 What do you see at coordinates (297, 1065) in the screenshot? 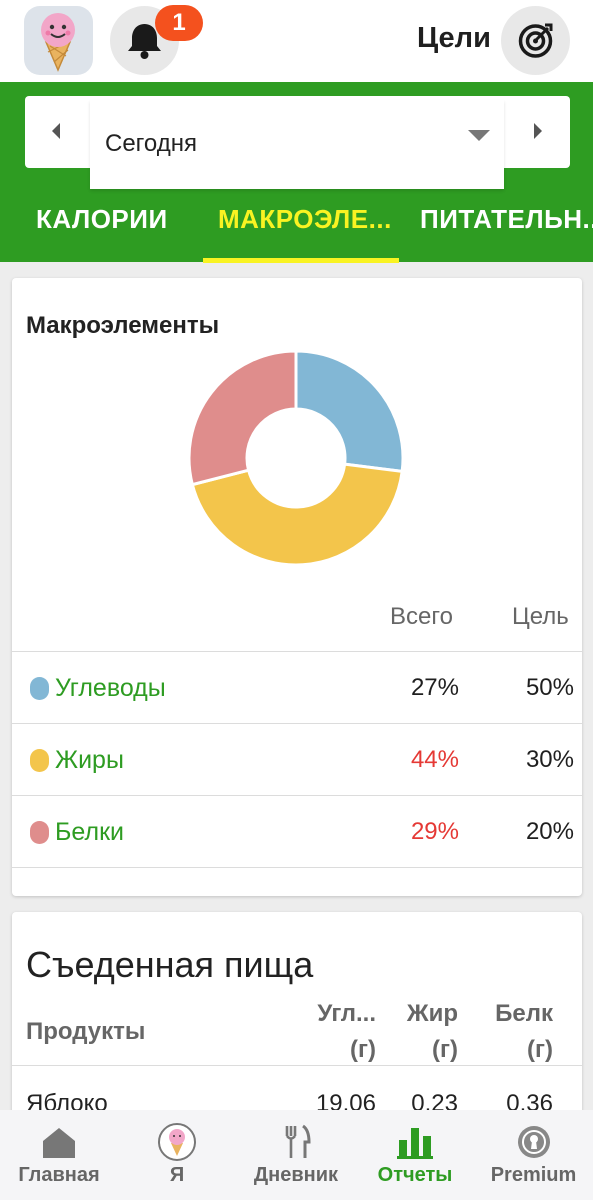
I see `food-header-divider` at bounding box center [297, 1065].